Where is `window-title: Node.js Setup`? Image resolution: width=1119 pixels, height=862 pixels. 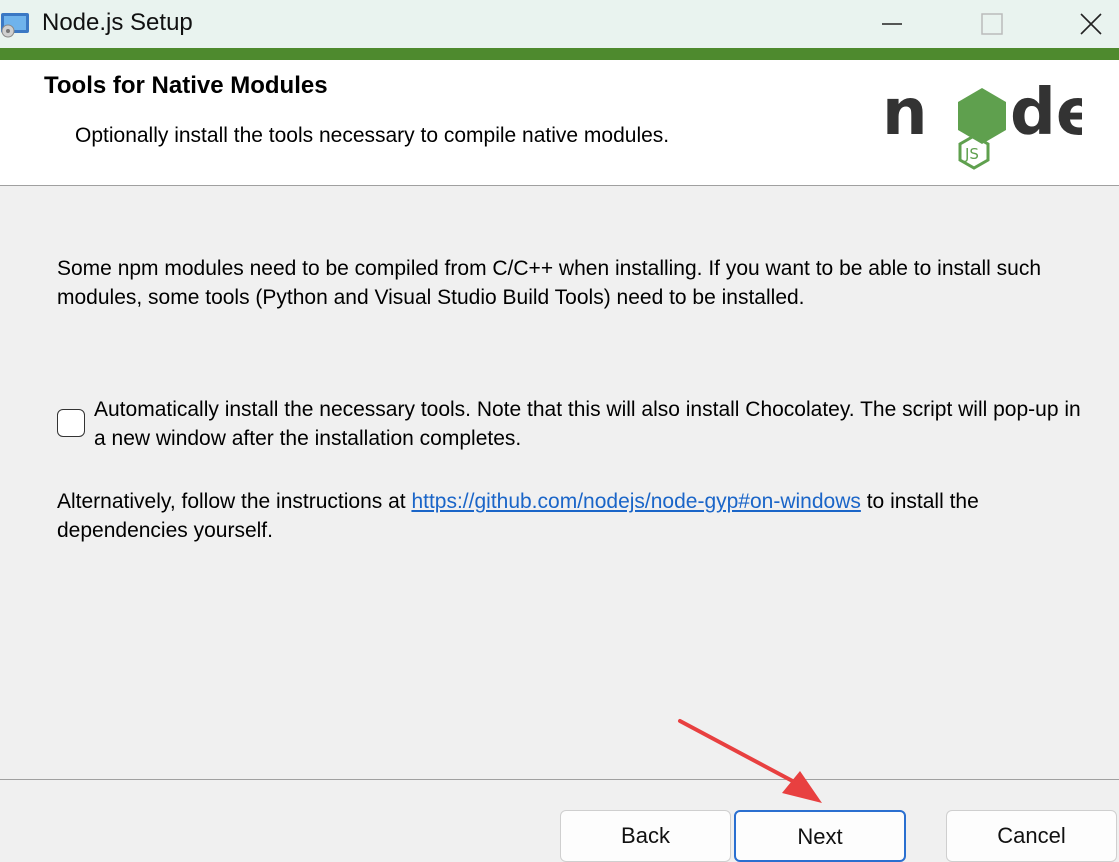 window-title: Node.js Setup is located at coordinates (117, 22).